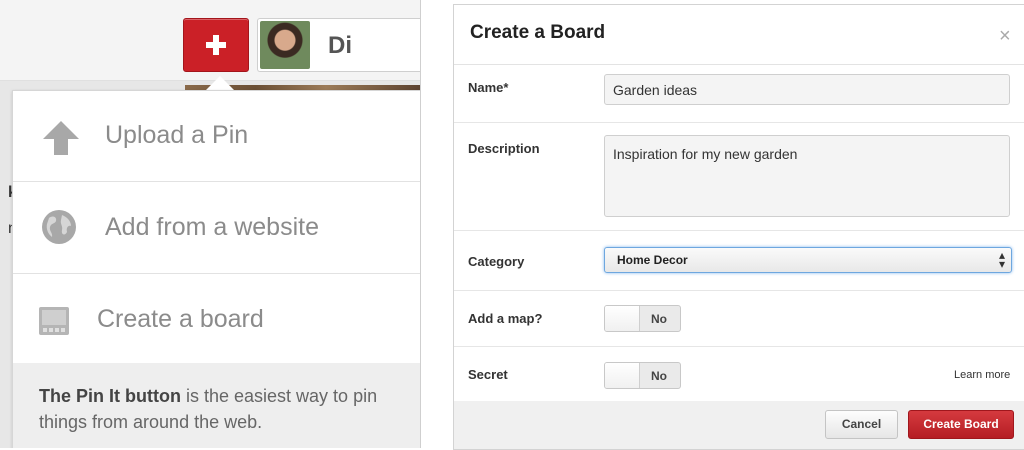 This screenshot has width=1024, height=450. I want to click on dialog-title: Create a Board, so click(538, 32).